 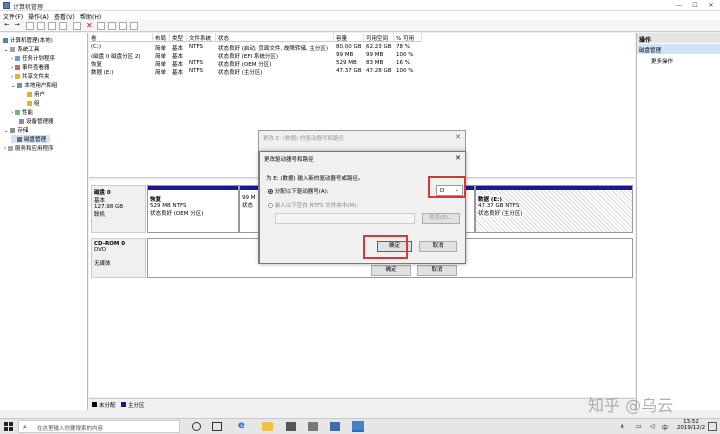 What do you see at coordinates (379, 37) in the screenshot?
I see `column-header-free: 可用空间` at bounding box center [379, 37].